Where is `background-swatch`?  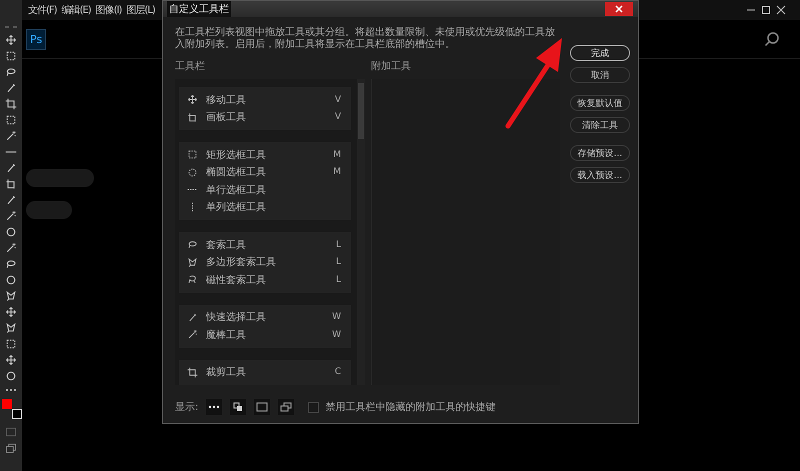 background-swatch is located at coordinates (17, 414).